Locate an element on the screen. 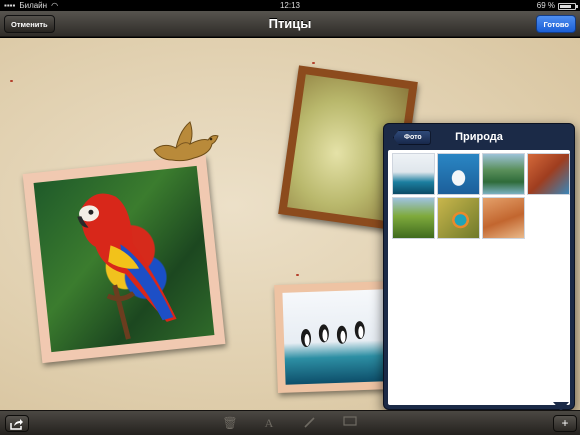 The width and height of the screenshot is (580, 435). text-button: A is located at coordinates (269, 423).